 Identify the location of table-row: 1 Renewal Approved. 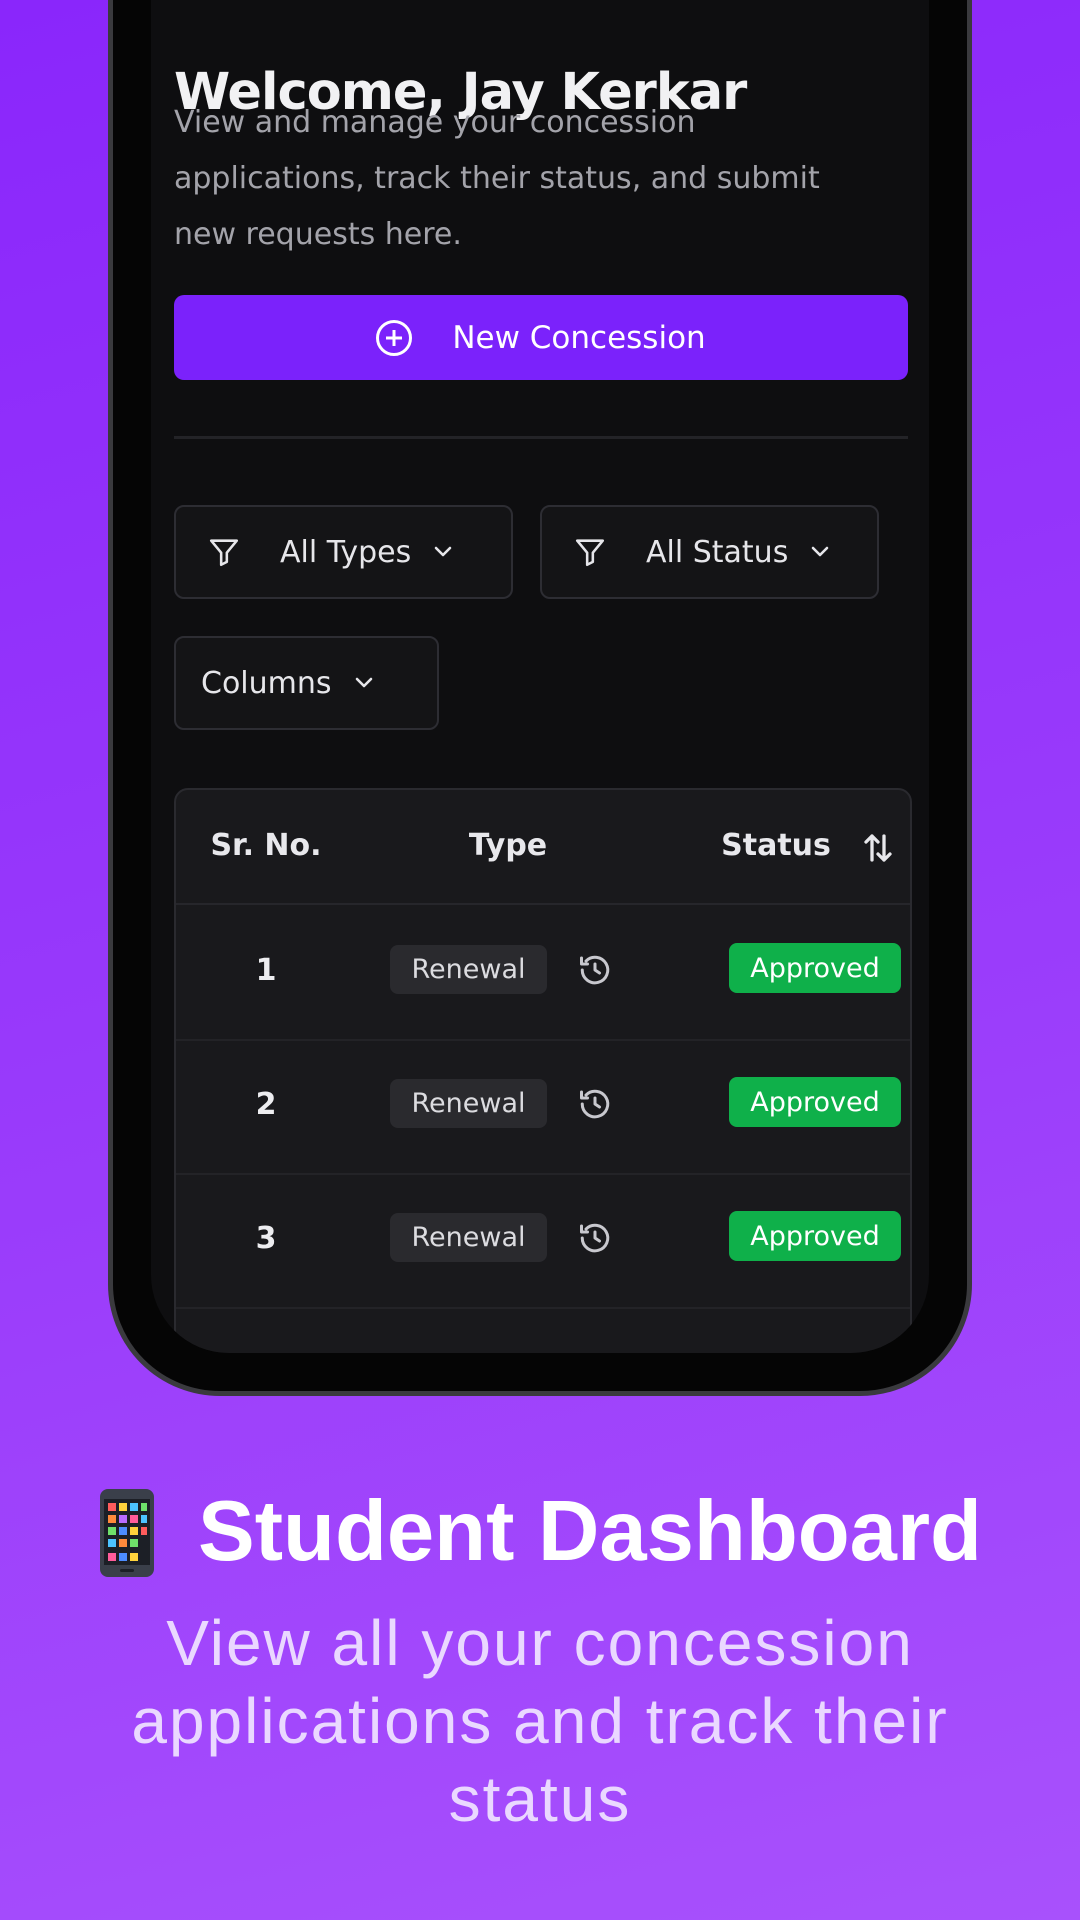
(543, 973).